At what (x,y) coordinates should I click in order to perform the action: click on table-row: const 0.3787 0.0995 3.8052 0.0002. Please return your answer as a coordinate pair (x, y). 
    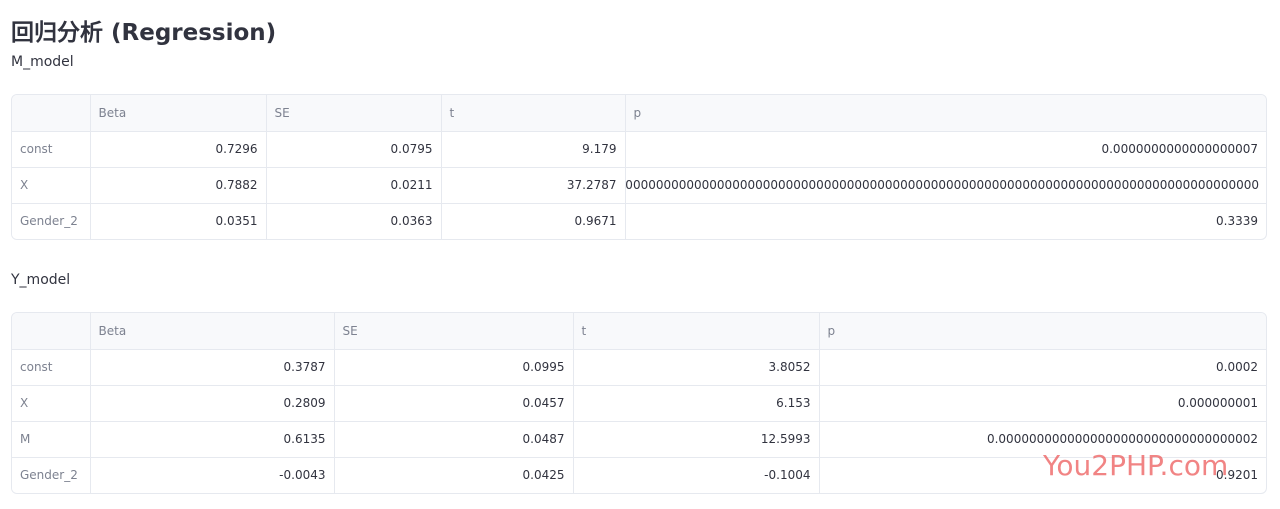
    Looking at the image, I should click on (639, 367).